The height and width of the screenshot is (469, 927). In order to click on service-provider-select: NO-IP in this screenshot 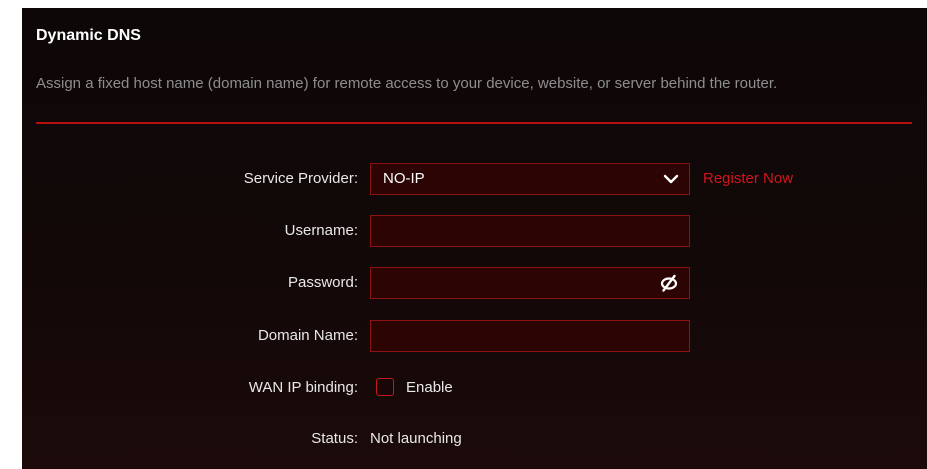, I will do `click(530, 179)`.